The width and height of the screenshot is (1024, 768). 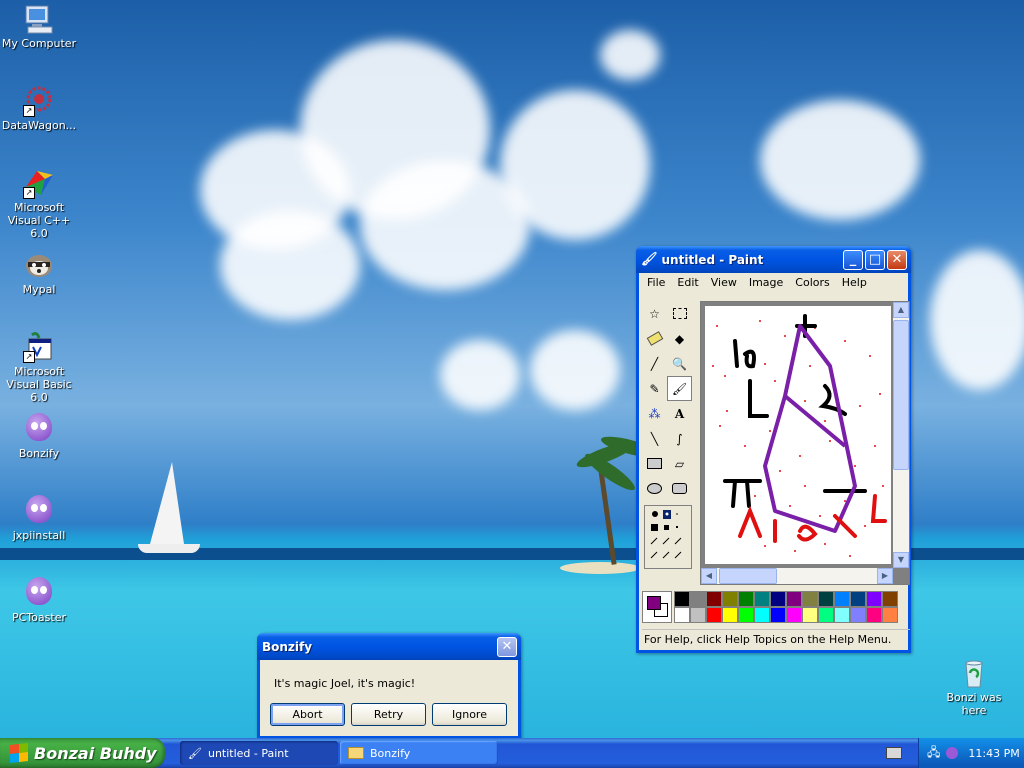 I want to click on rounded-rectangle-tool, so click(x=679, y=488).